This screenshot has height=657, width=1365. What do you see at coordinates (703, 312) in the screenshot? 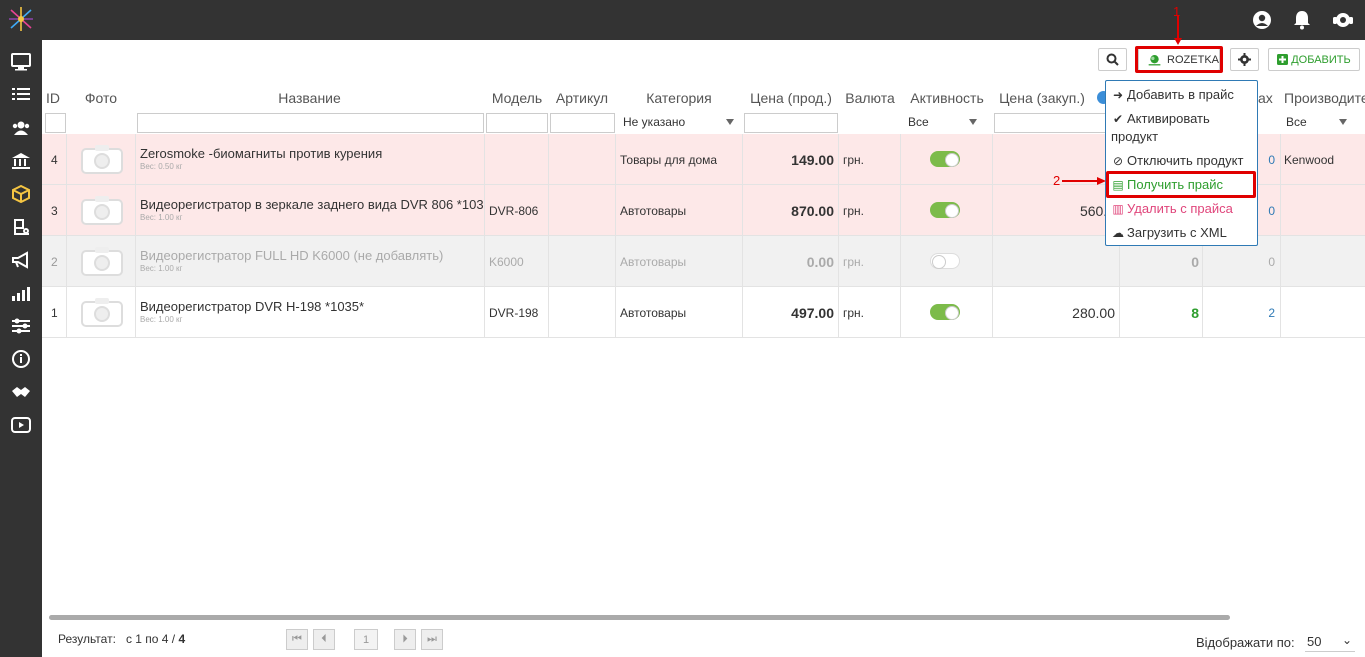
I see `table-row: 1 Видеорегистратор DVR H-198 *1035* Вес` at bounding box center [703, 312].